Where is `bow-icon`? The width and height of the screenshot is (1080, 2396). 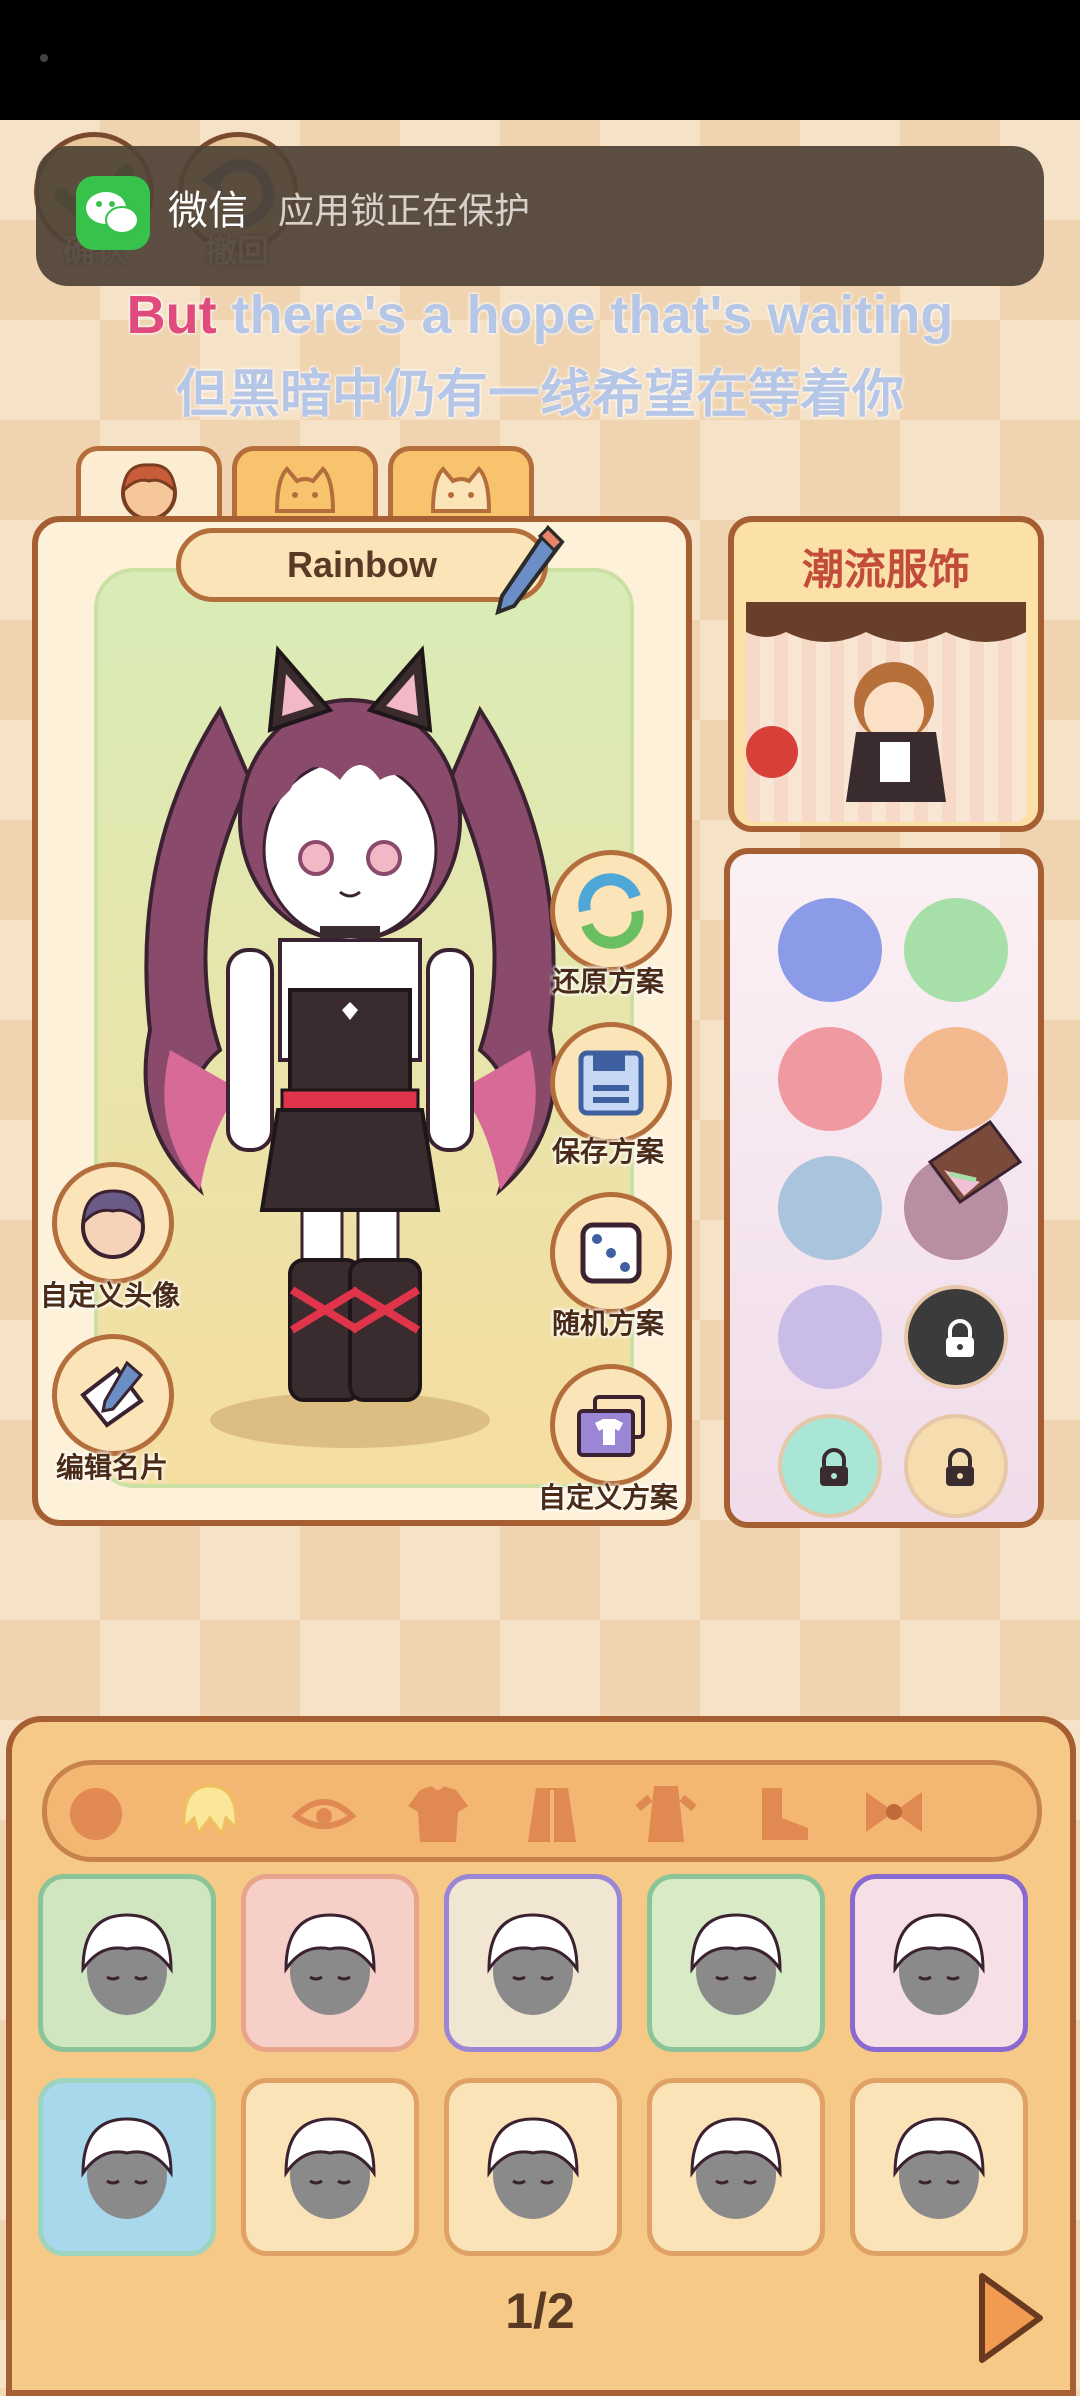 bow-icon is located at coordinates (894, 1813).